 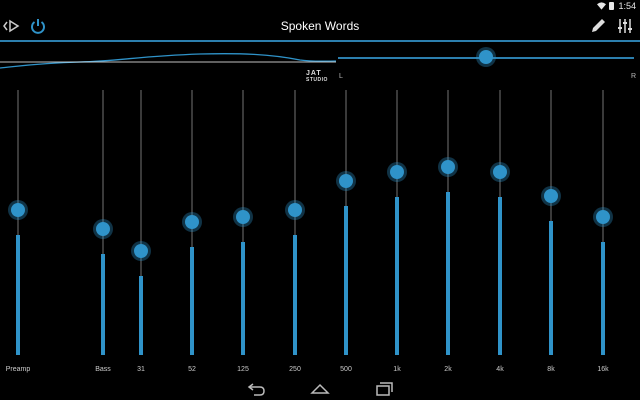 I want to click on band-52-slider-fill, so click(x=192, y=301).